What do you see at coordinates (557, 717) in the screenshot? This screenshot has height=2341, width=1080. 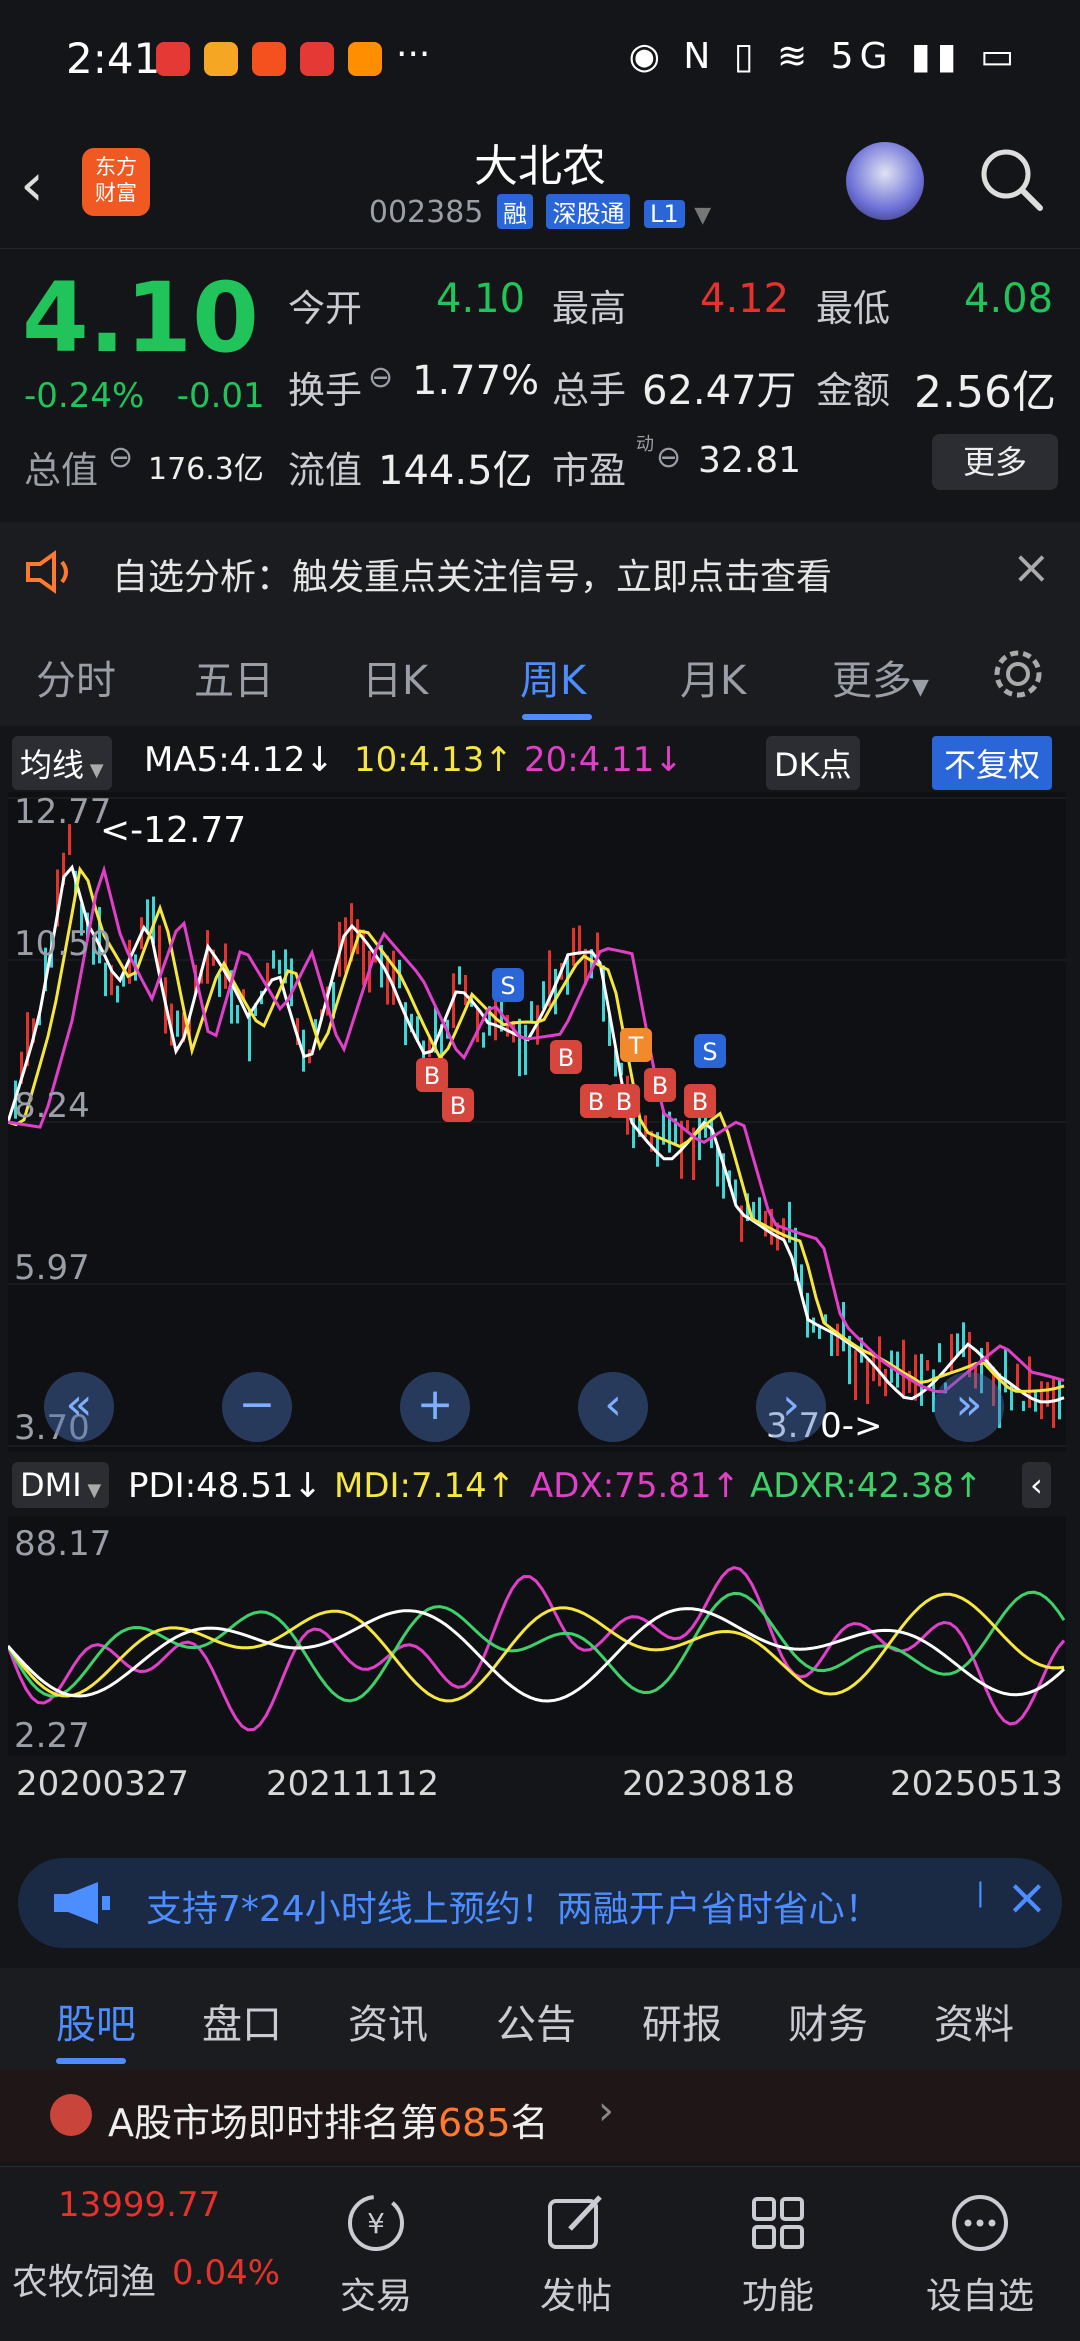 I see `active-tab-indicator` at bounding box center [557, 717].